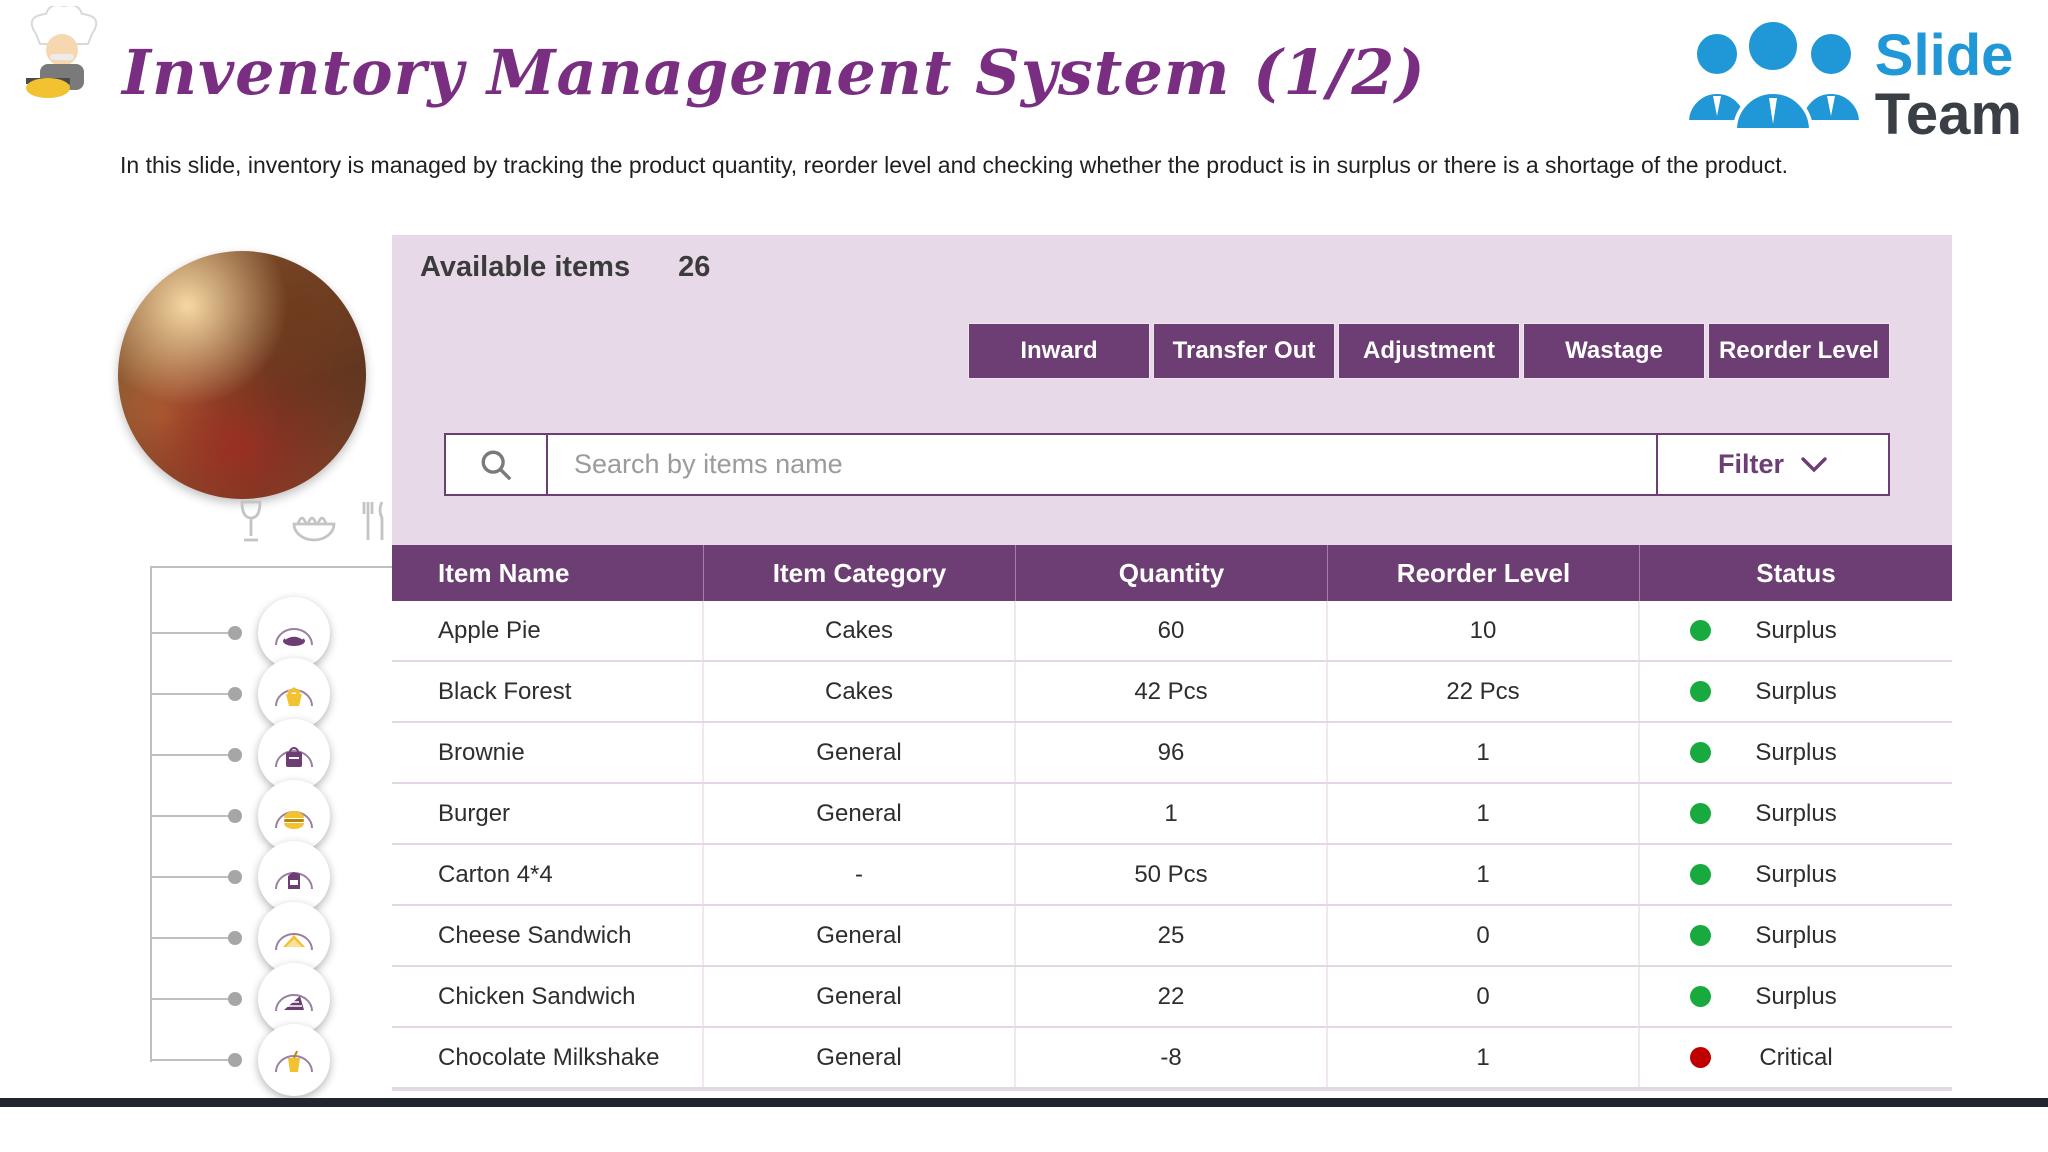 The width and height of the screenshot is (2048, 1152). I want to click on quantity-cell: 50 Pcs, so click(1172, 874).